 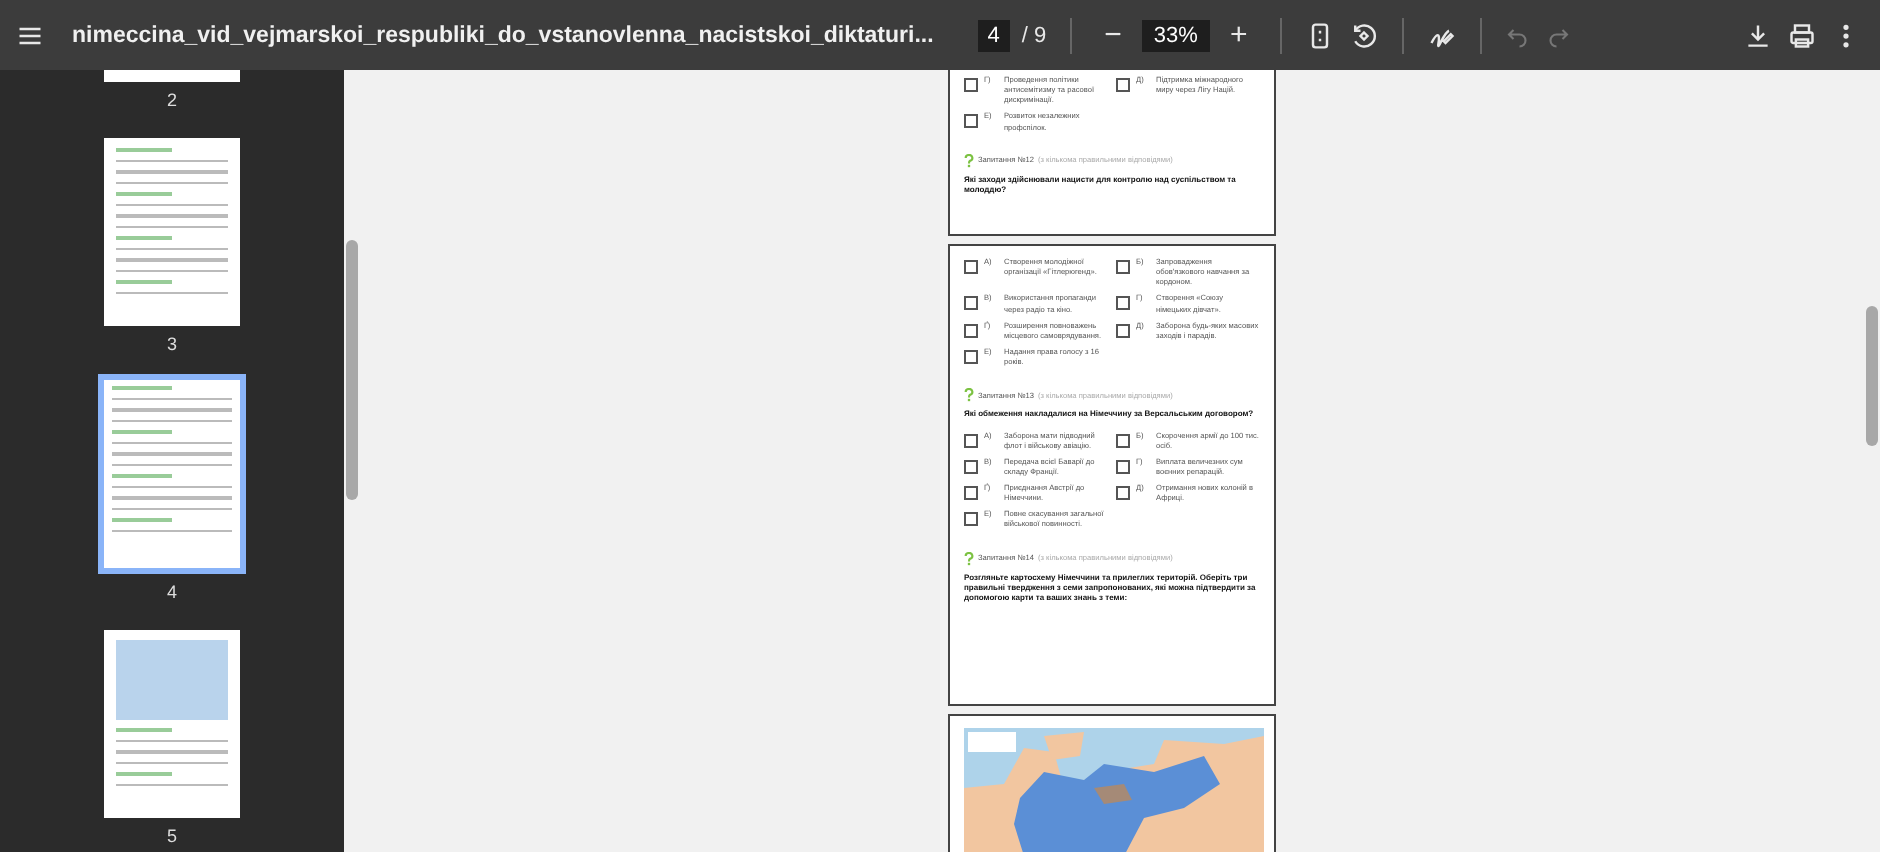 I want to click on rotate-icon, so click(x=1363, y=35).